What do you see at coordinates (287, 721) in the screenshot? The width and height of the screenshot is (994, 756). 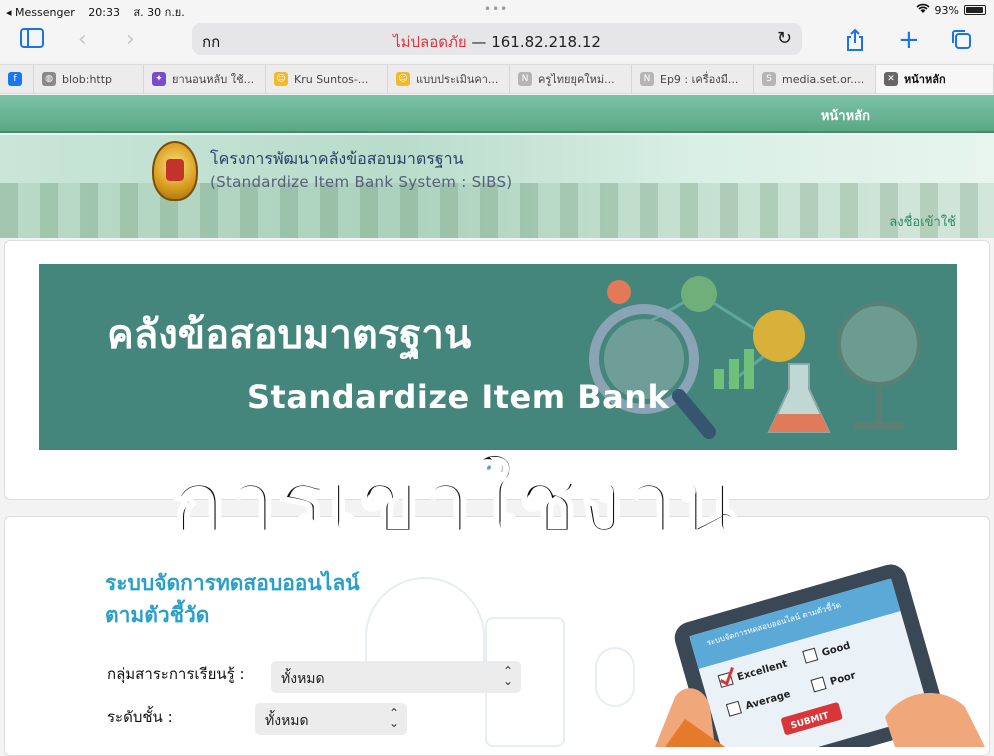 I see `level-select-value: ทั้งหมด` at bounding box center [287, 721].